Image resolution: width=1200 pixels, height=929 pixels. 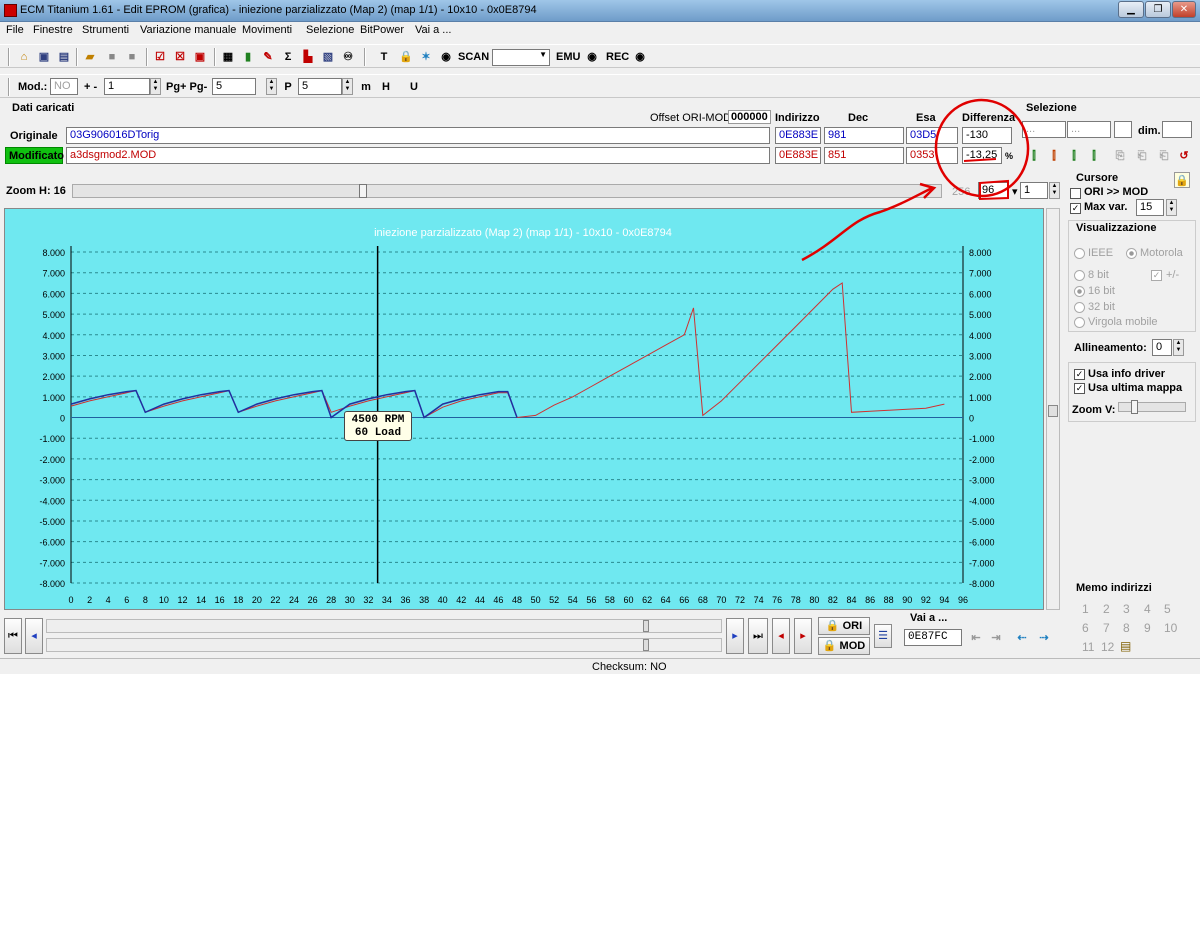 I want to click on annotation-underline, so click(x=980, y=160).